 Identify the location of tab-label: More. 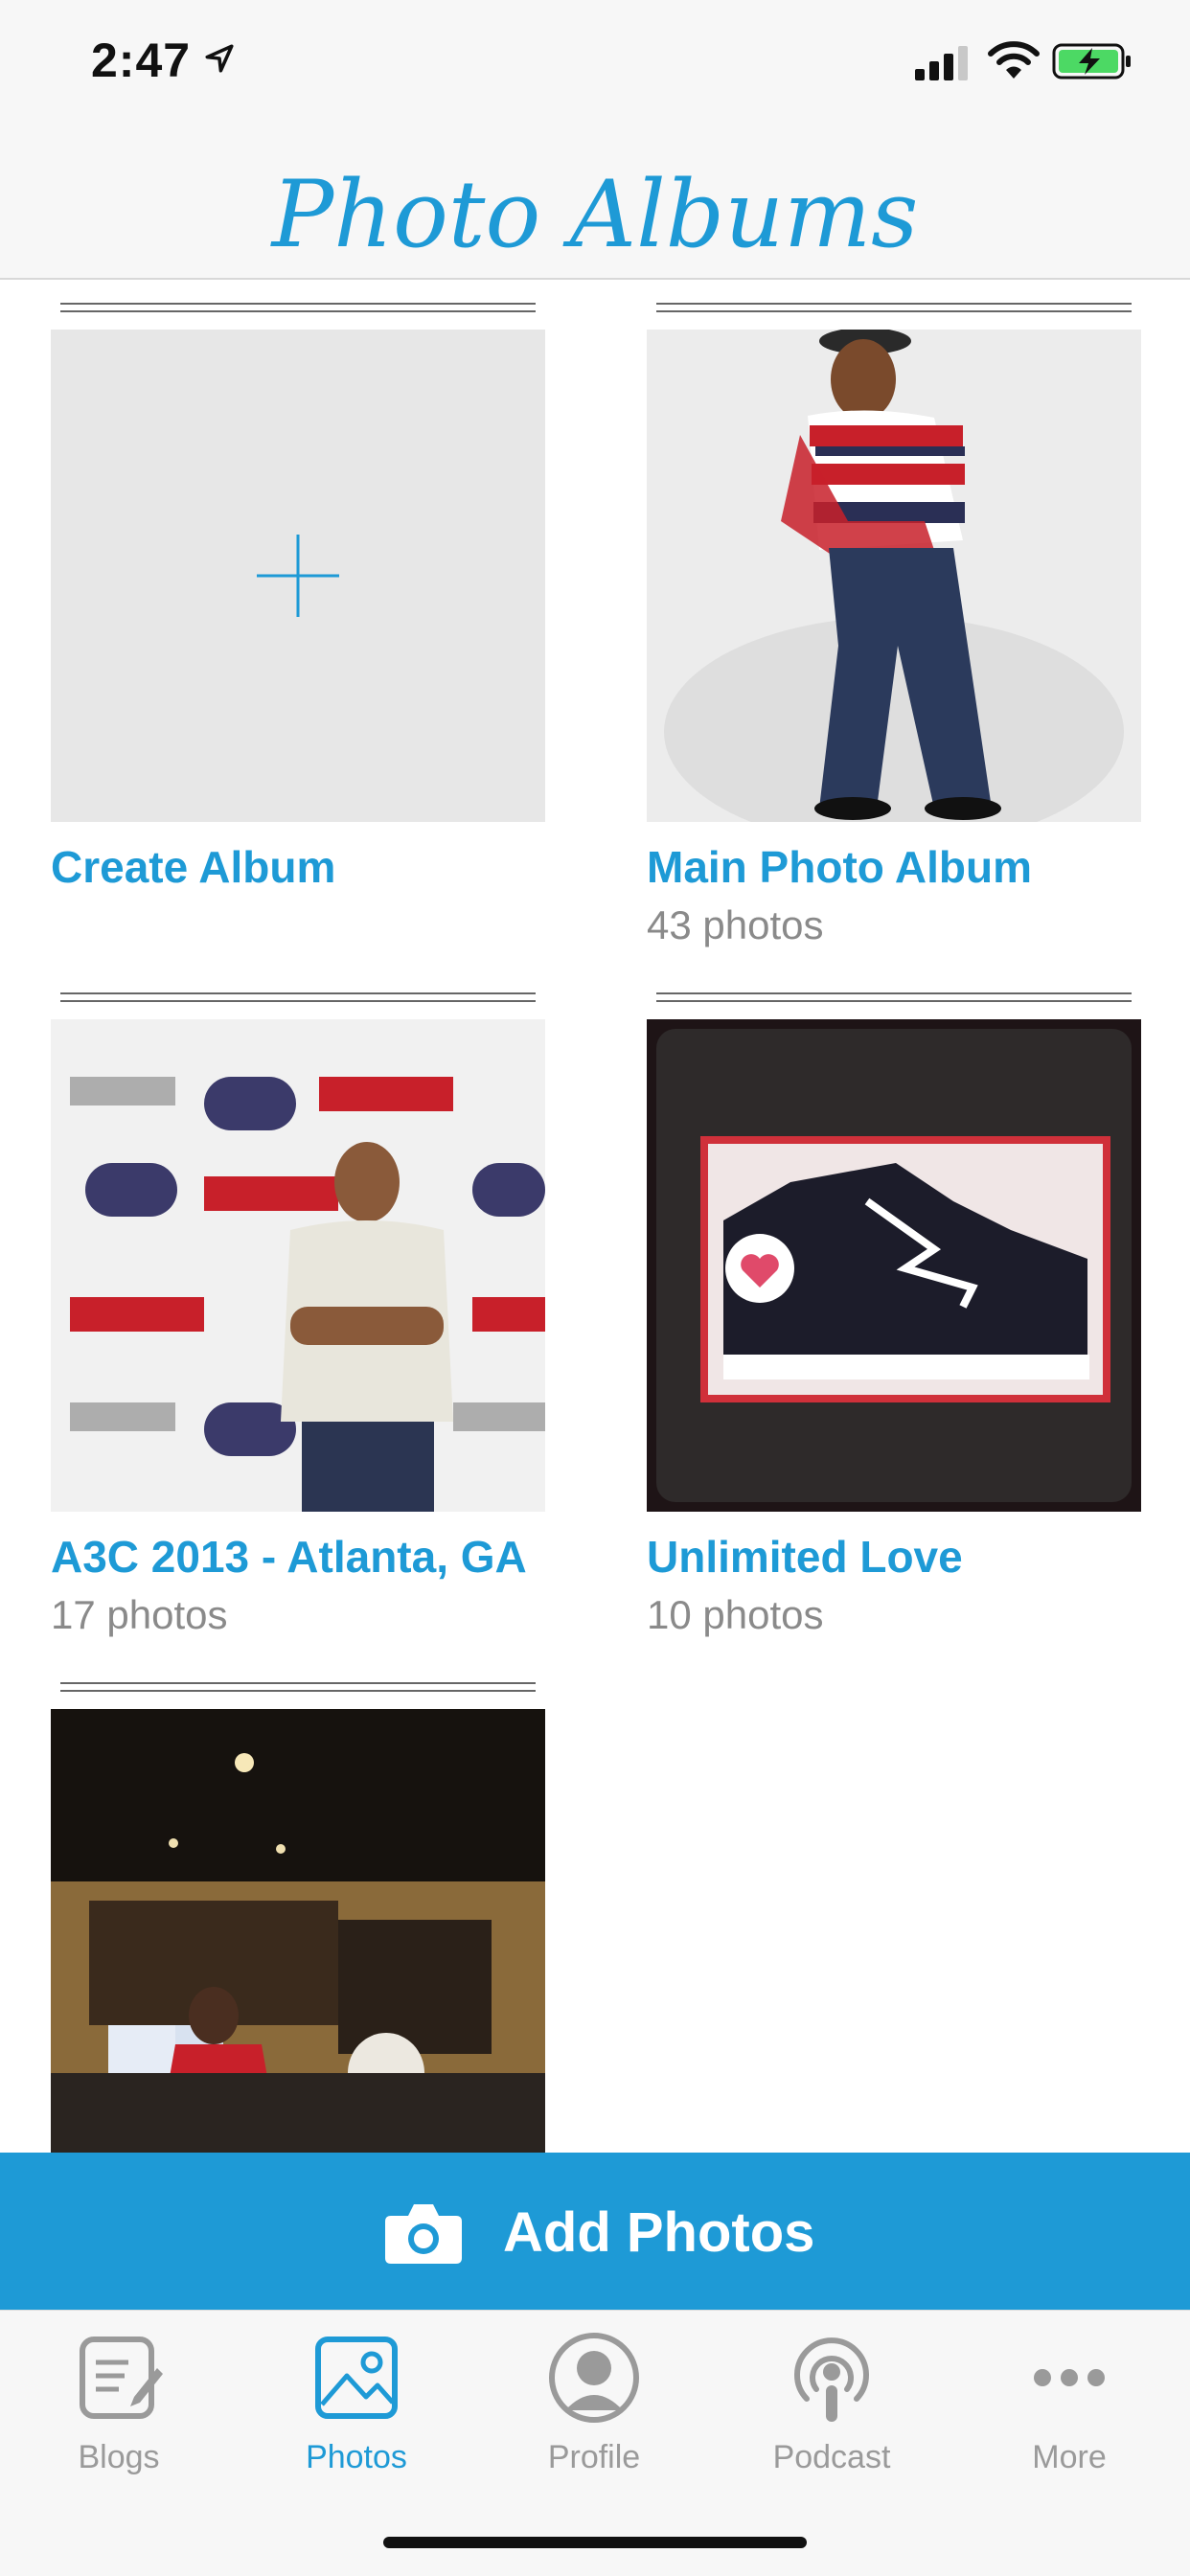
(1070, 2457).